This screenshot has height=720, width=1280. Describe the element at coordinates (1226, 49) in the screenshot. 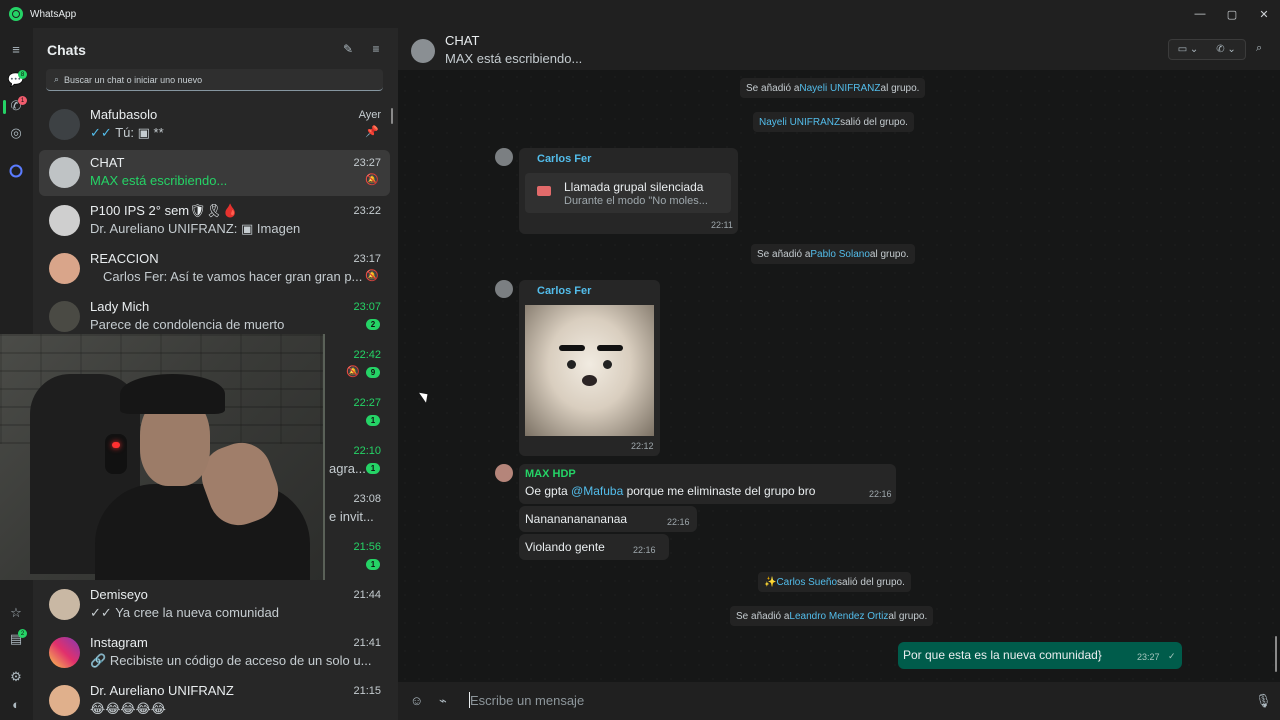

I see `voice-call-icon: ✆ ⌄` at that location.